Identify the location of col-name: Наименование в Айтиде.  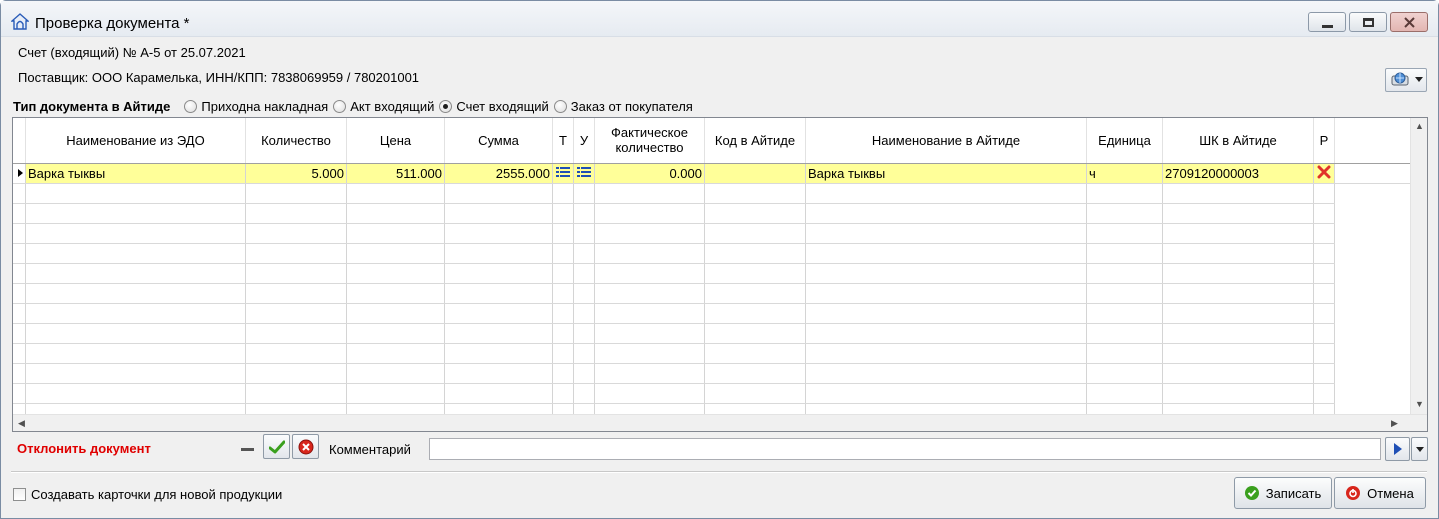
(946, 141).